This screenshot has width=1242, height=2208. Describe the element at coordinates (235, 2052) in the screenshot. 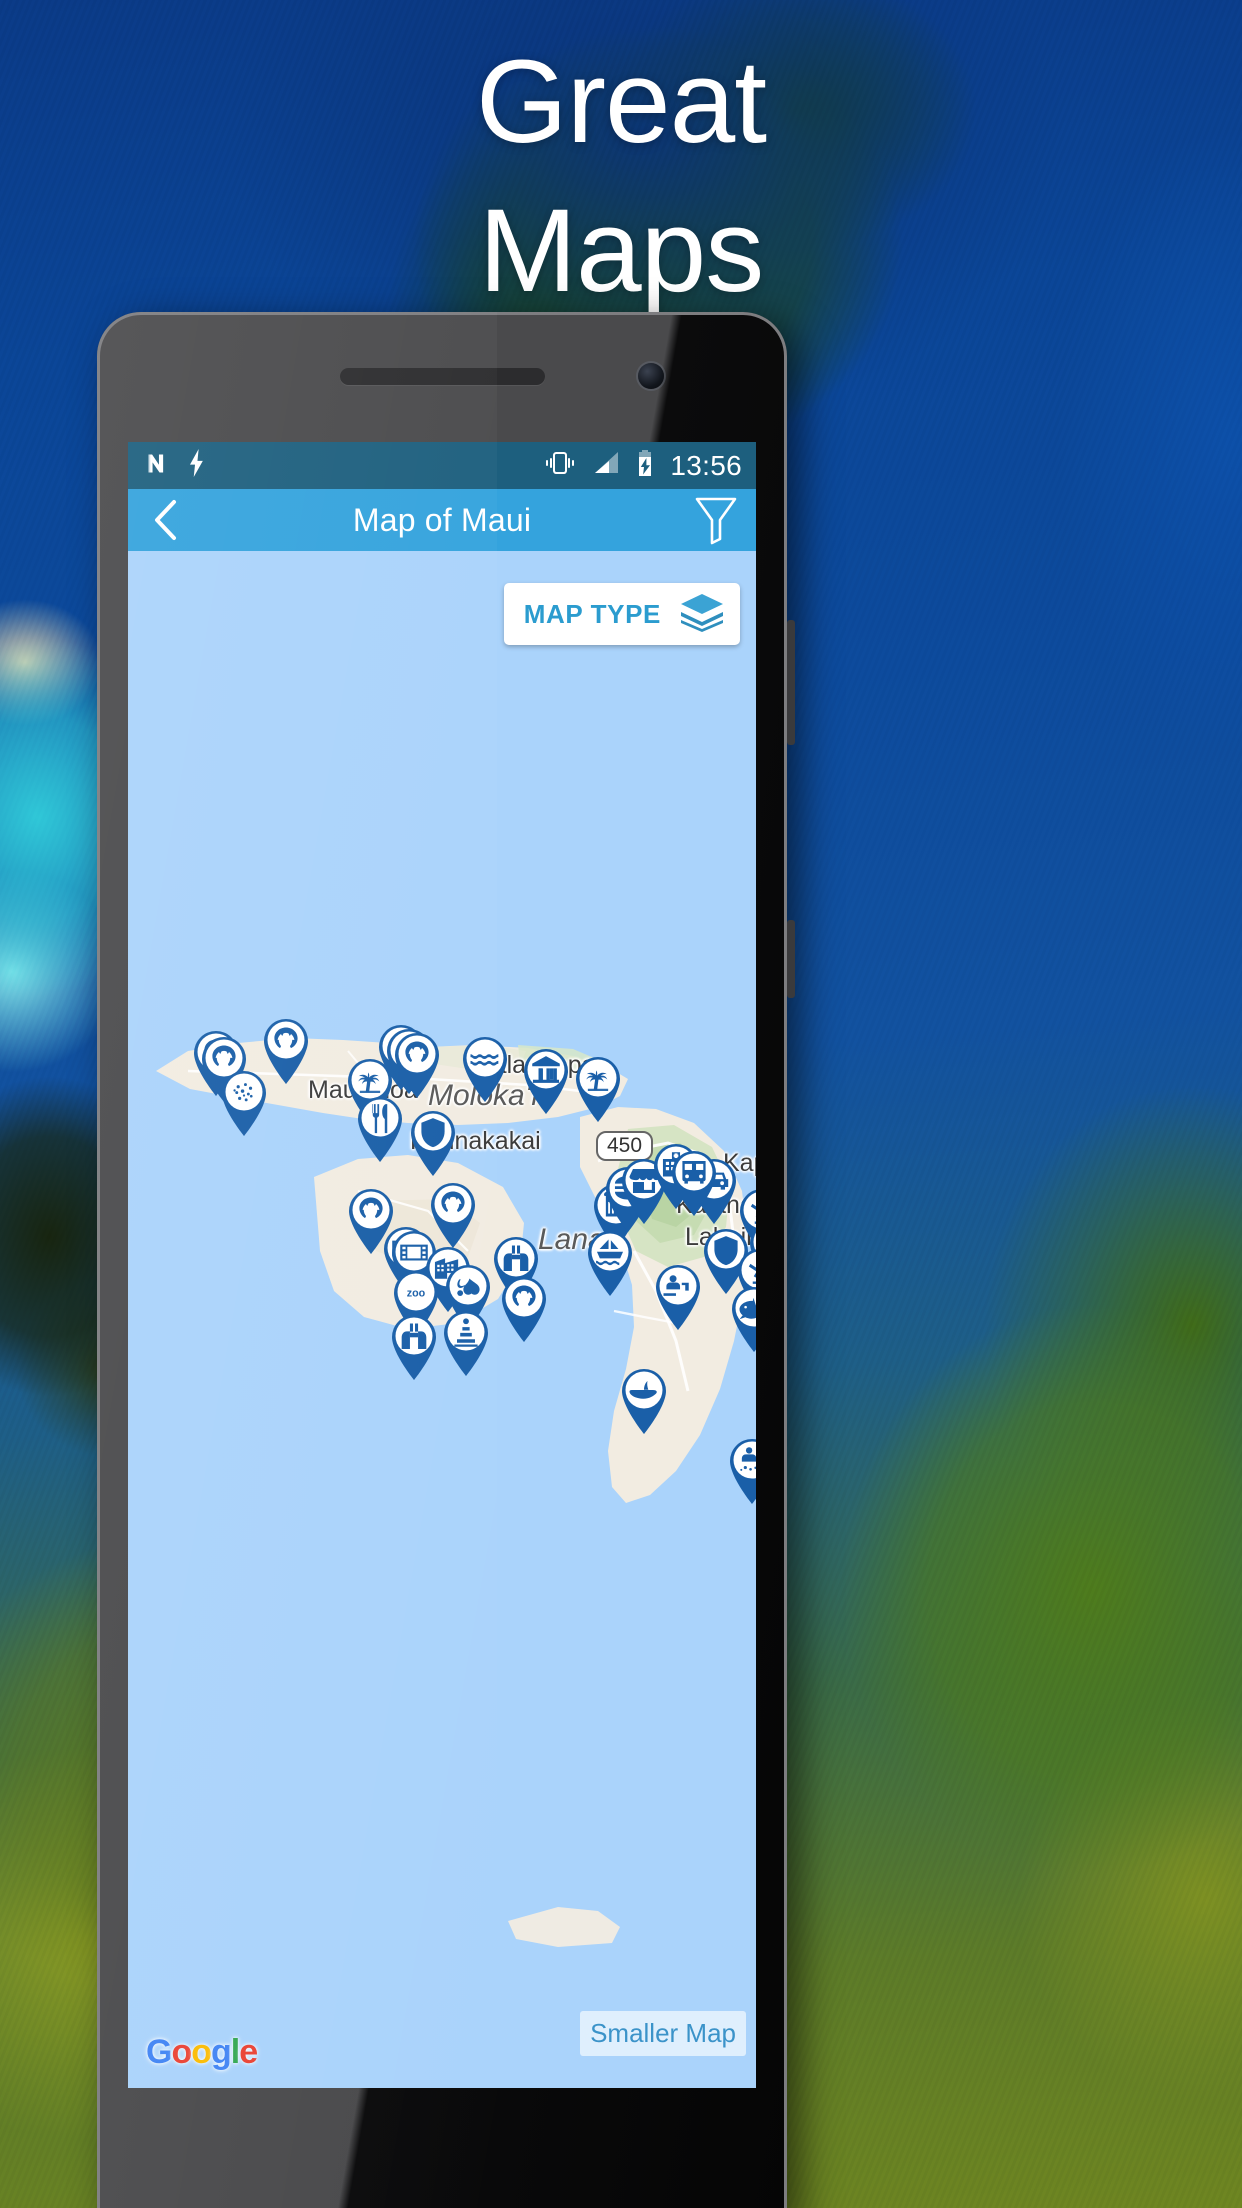

I see `google-letter: l` at that location.